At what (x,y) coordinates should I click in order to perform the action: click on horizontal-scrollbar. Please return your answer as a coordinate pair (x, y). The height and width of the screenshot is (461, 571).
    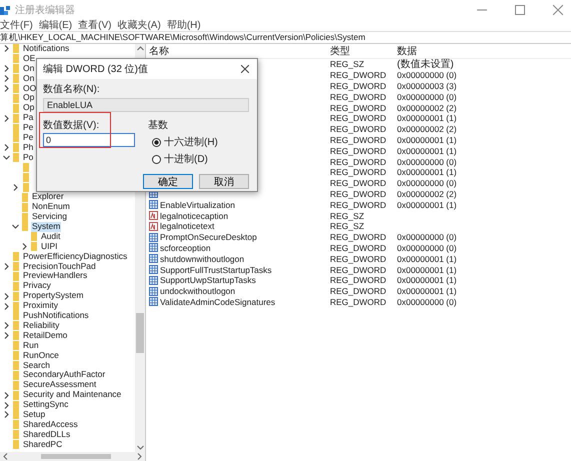
    Looking at the image, I should click on (72, 456).